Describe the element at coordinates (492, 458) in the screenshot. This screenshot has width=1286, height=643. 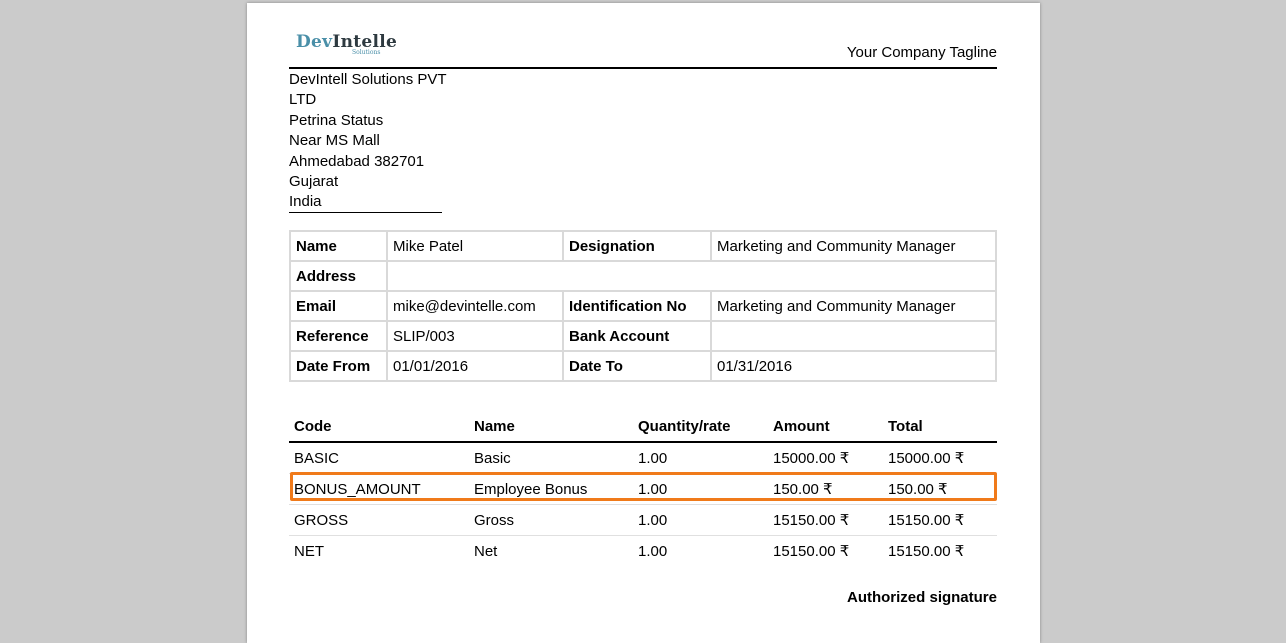
I see `line-name: Basic` at that location.